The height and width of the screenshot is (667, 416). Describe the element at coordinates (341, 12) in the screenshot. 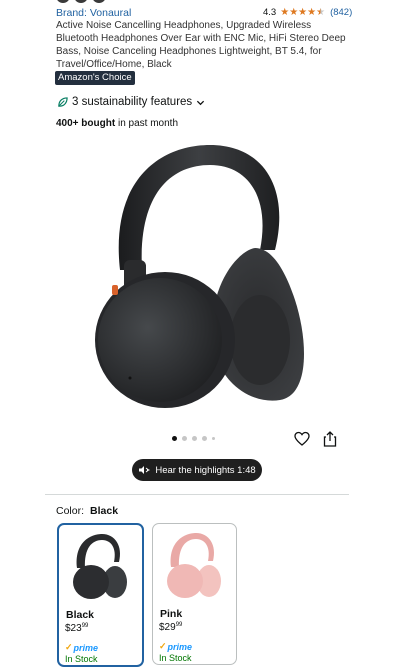

I see `rating-count: (842)` at that location.